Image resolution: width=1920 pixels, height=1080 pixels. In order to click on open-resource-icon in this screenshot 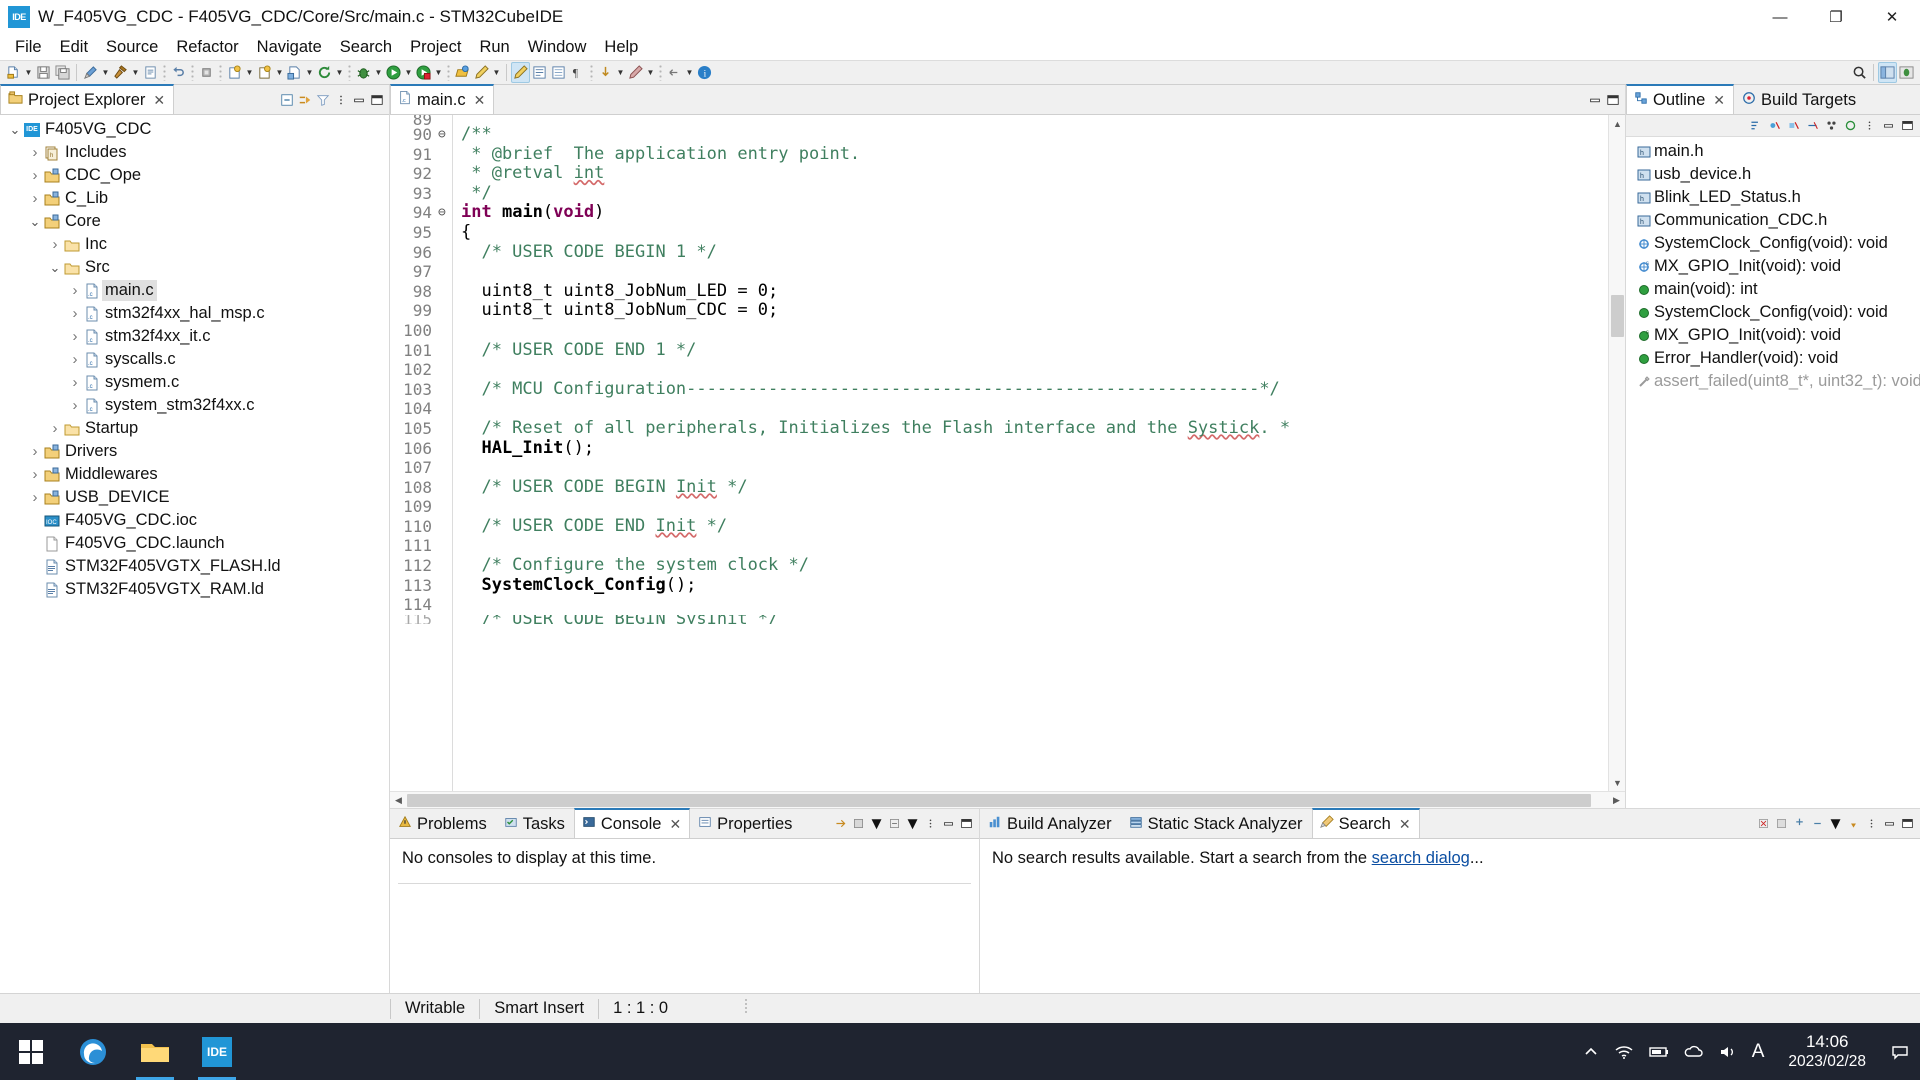, I will do `click(462, 72)`.